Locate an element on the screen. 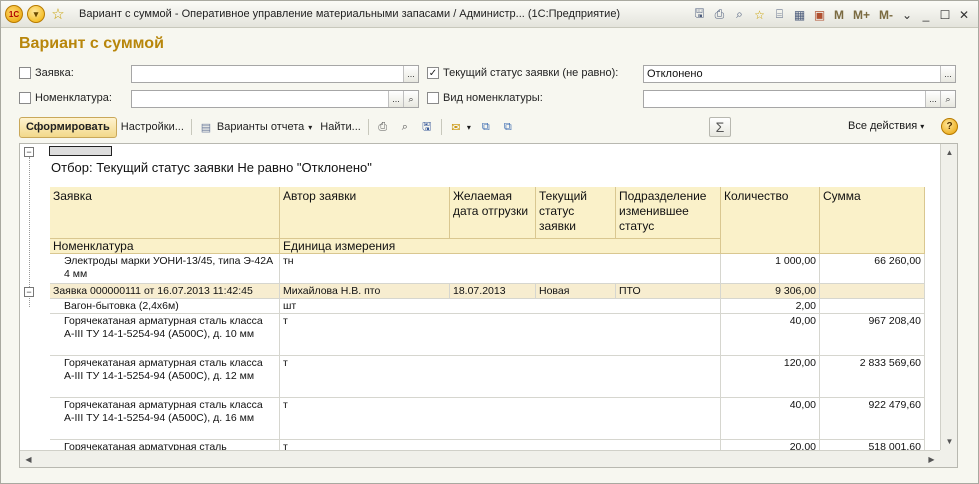 The height and width of the screenshot is (484, 979). filter-vid-field: ... ⌕ is located at coordinates (799, 99).